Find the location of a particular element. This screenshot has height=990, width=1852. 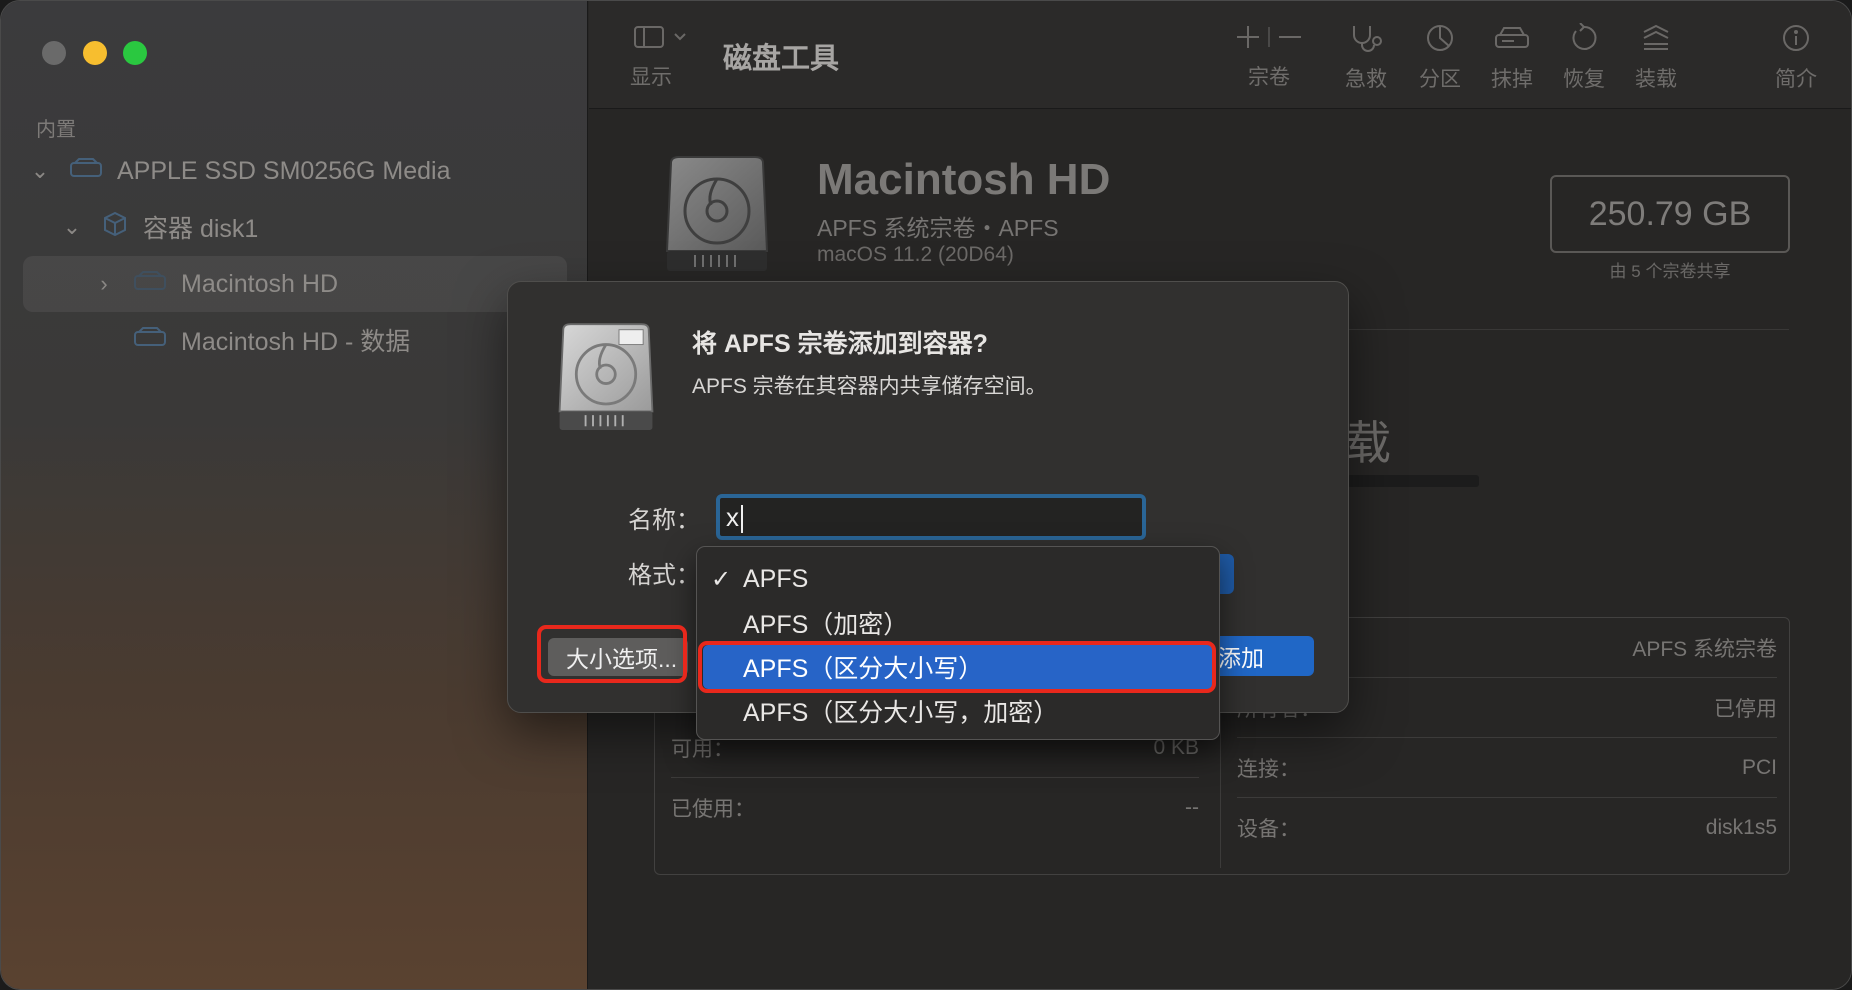

close-window-button is located at coordinates (54, 53).